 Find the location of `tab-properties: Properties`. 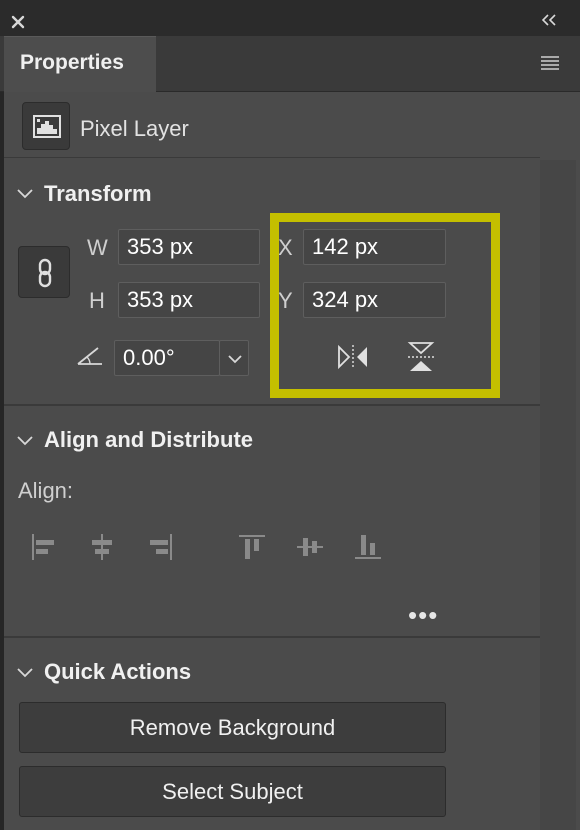

tab-properties: Properties is located at coordinates (80, 64).